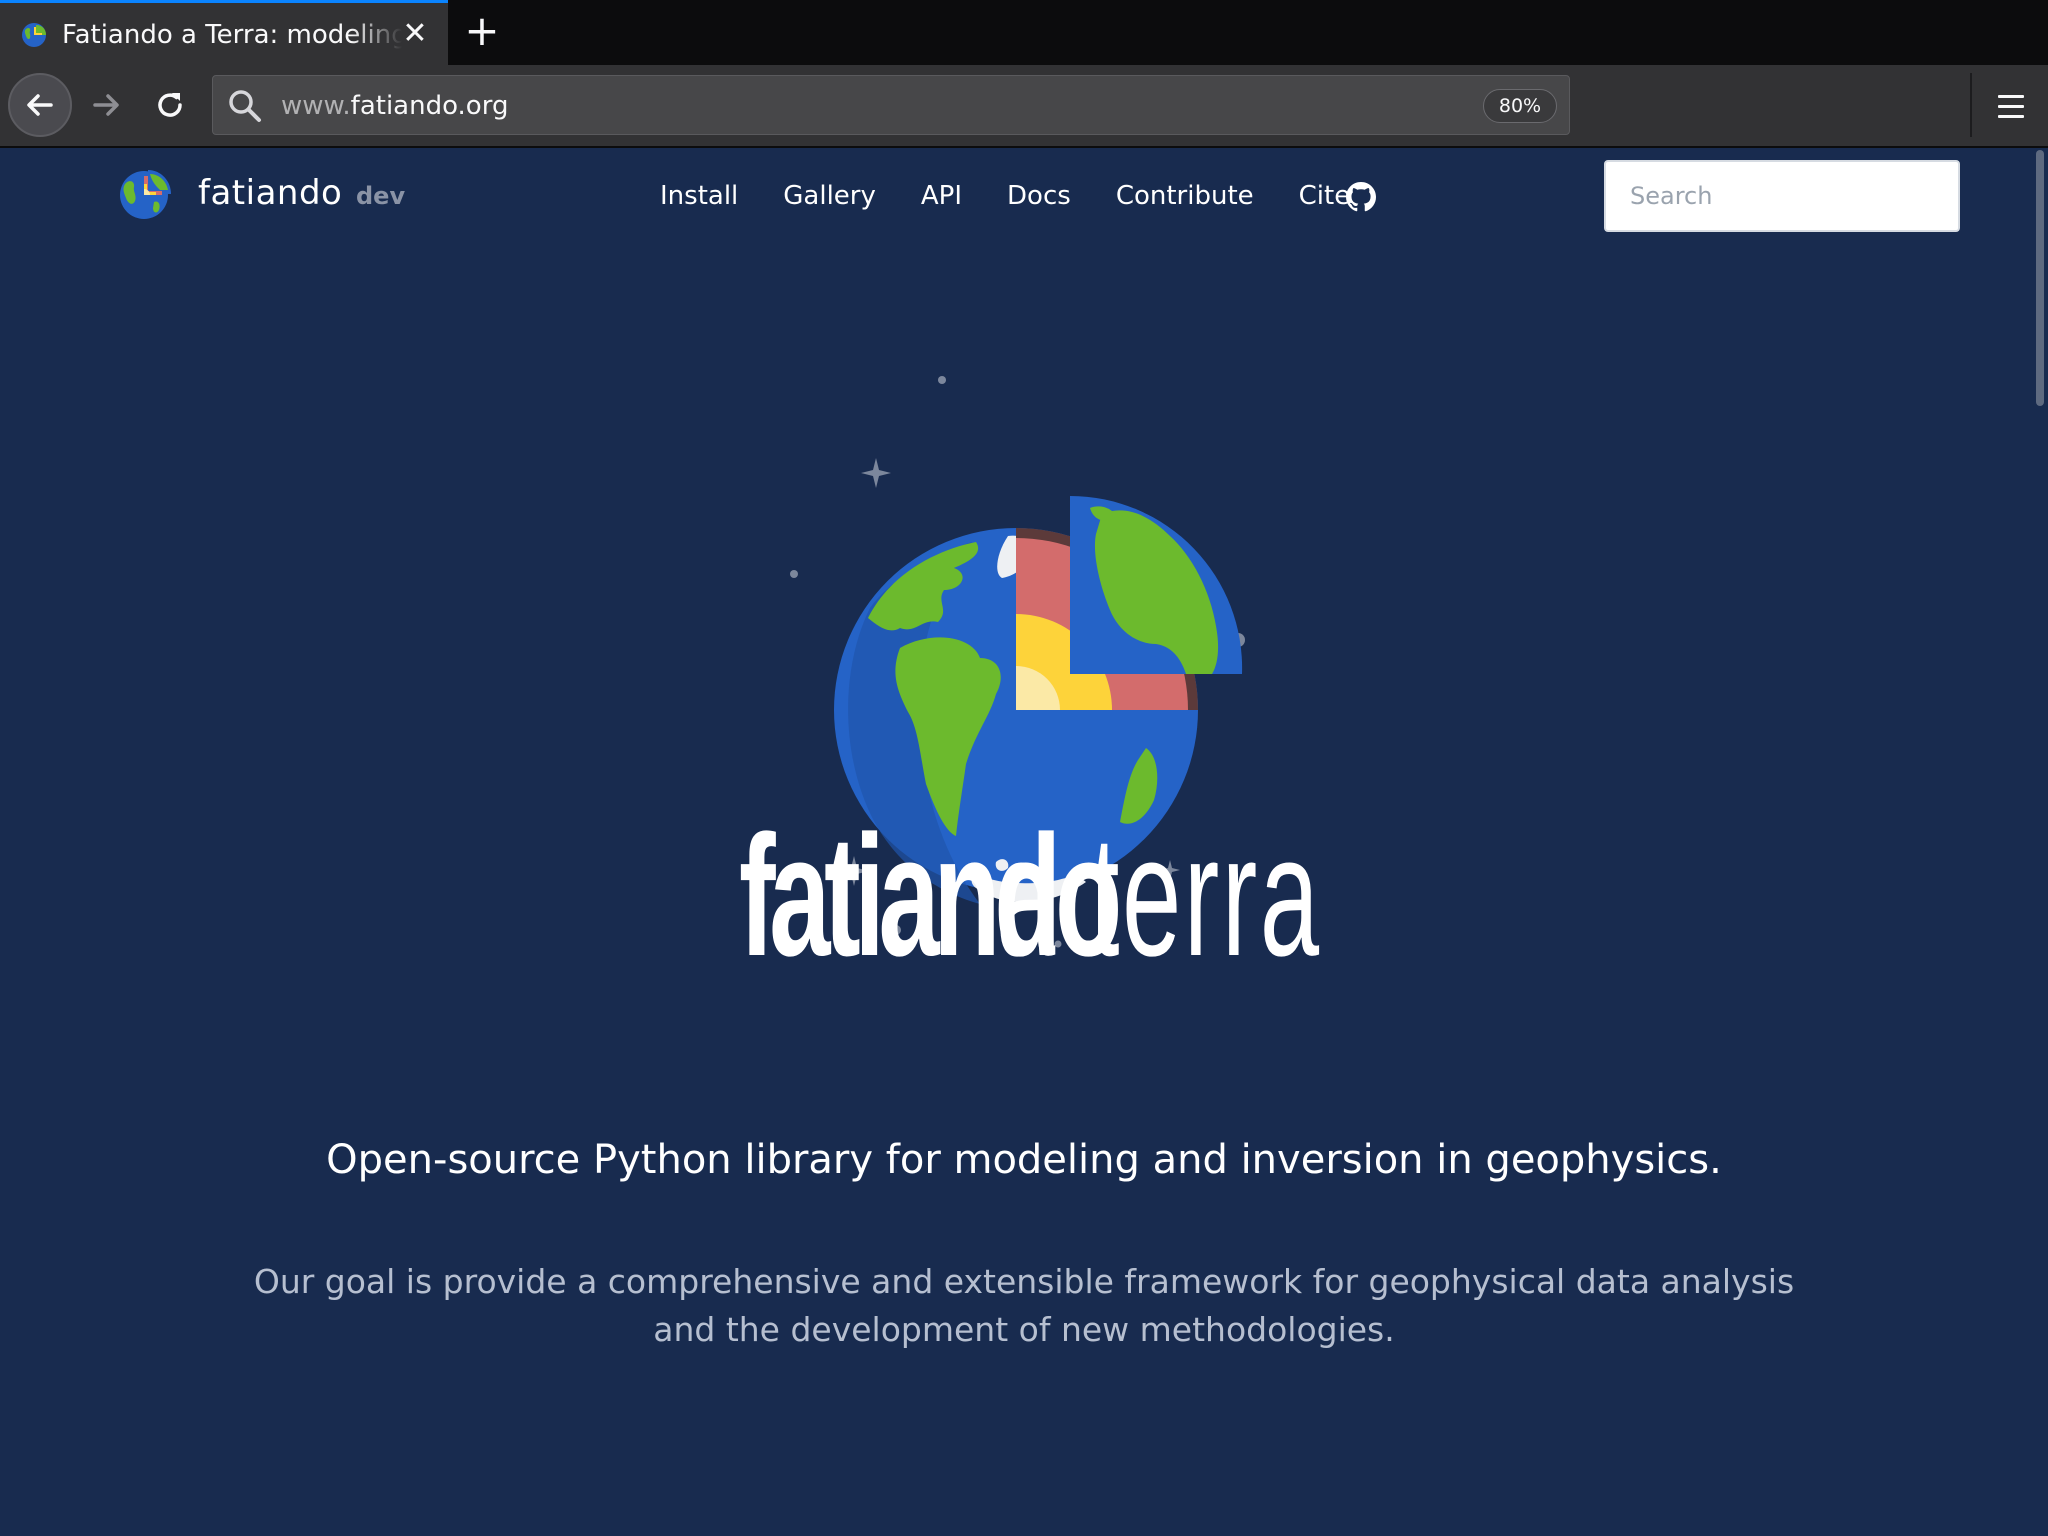 Image resolution: width=2048 pixels, height=1536 pixels. What do you see at coordinates (1520, 106) in the screenshot?
I see `zoom-level-badge: 80%` at bounding box center [1520, 106].